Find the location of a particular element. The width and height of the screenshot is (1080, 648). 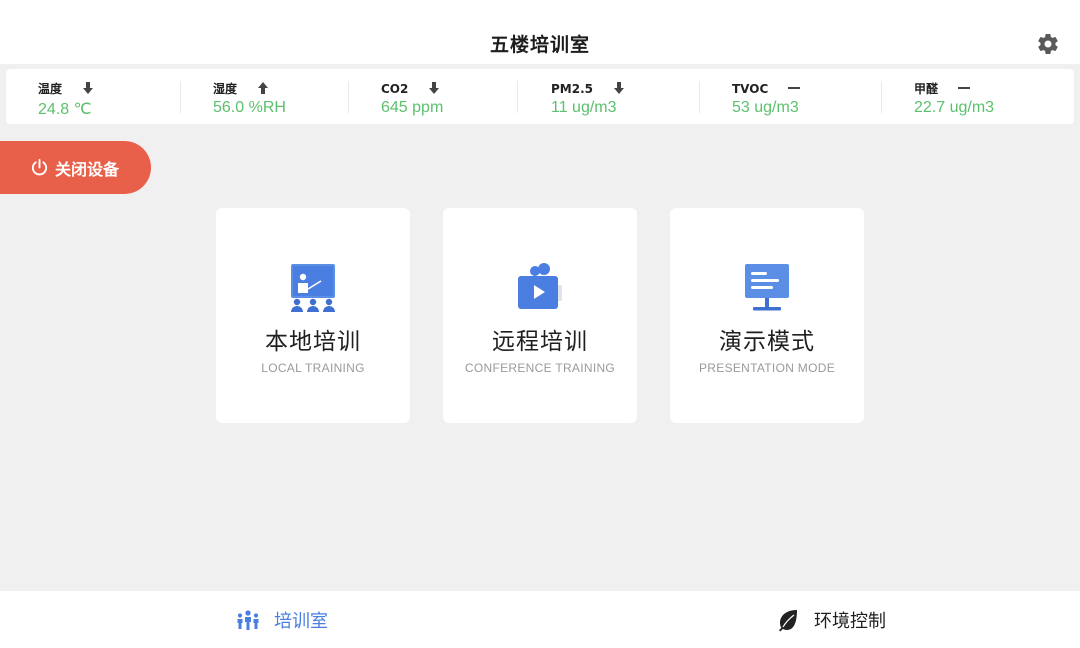

leaf-icon is located at coordinates (788, 620).